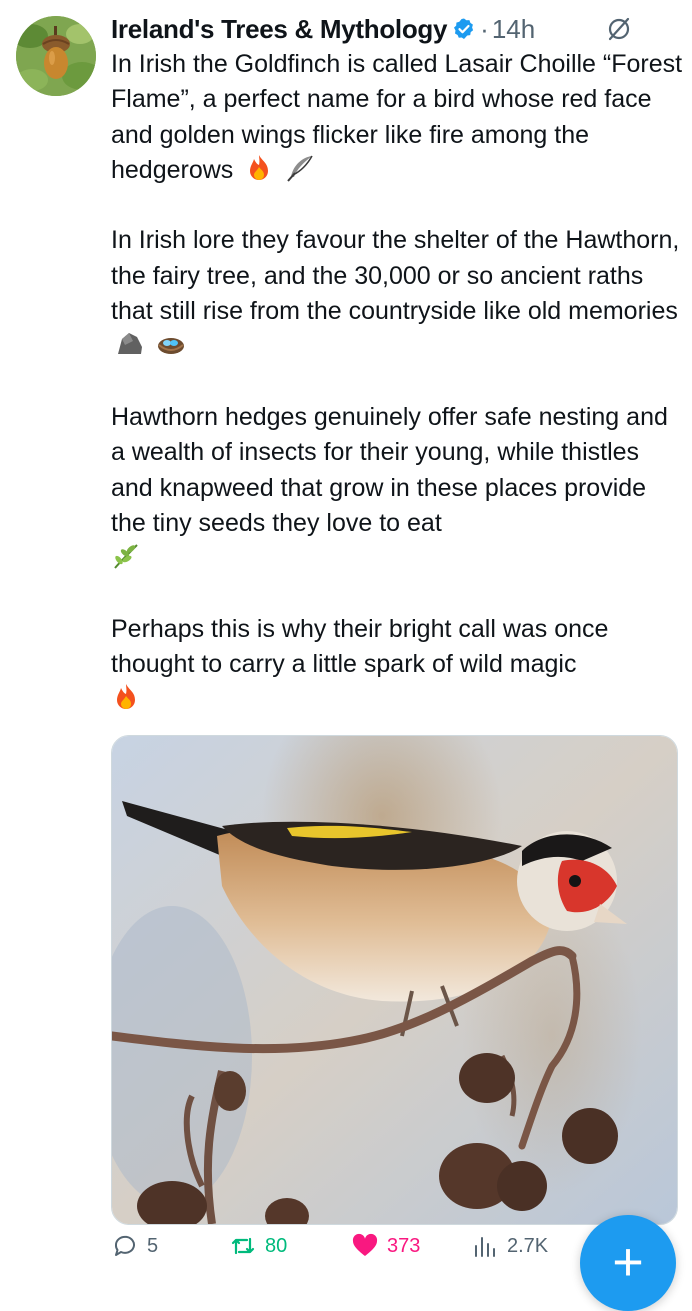  What do you see at coordinates (365, 1244) in the screenshot?
I see `heart-icon` at bounding box center [365, 1244].